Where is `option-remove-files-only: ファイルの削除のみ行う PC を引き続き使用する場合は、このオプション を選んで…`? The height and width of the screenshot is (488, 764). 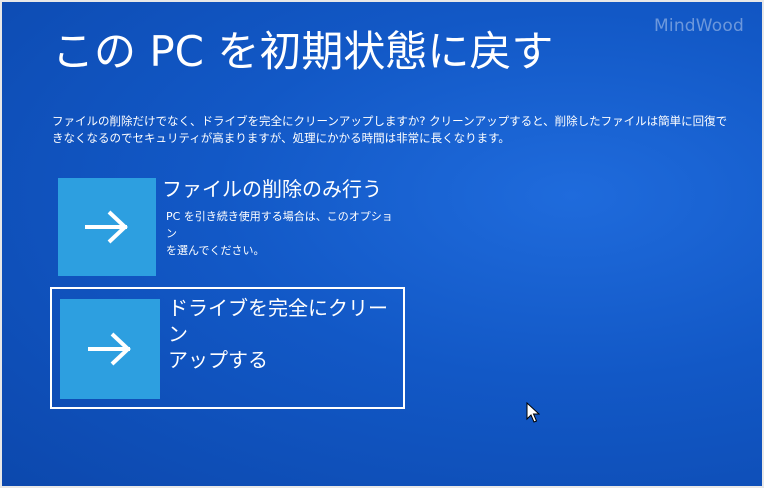 option-remove-files-only: ファイルの削除のみ行う PC を引き続き使用する場合は、このオプション を選んで… is located at coordinates (228, 226).